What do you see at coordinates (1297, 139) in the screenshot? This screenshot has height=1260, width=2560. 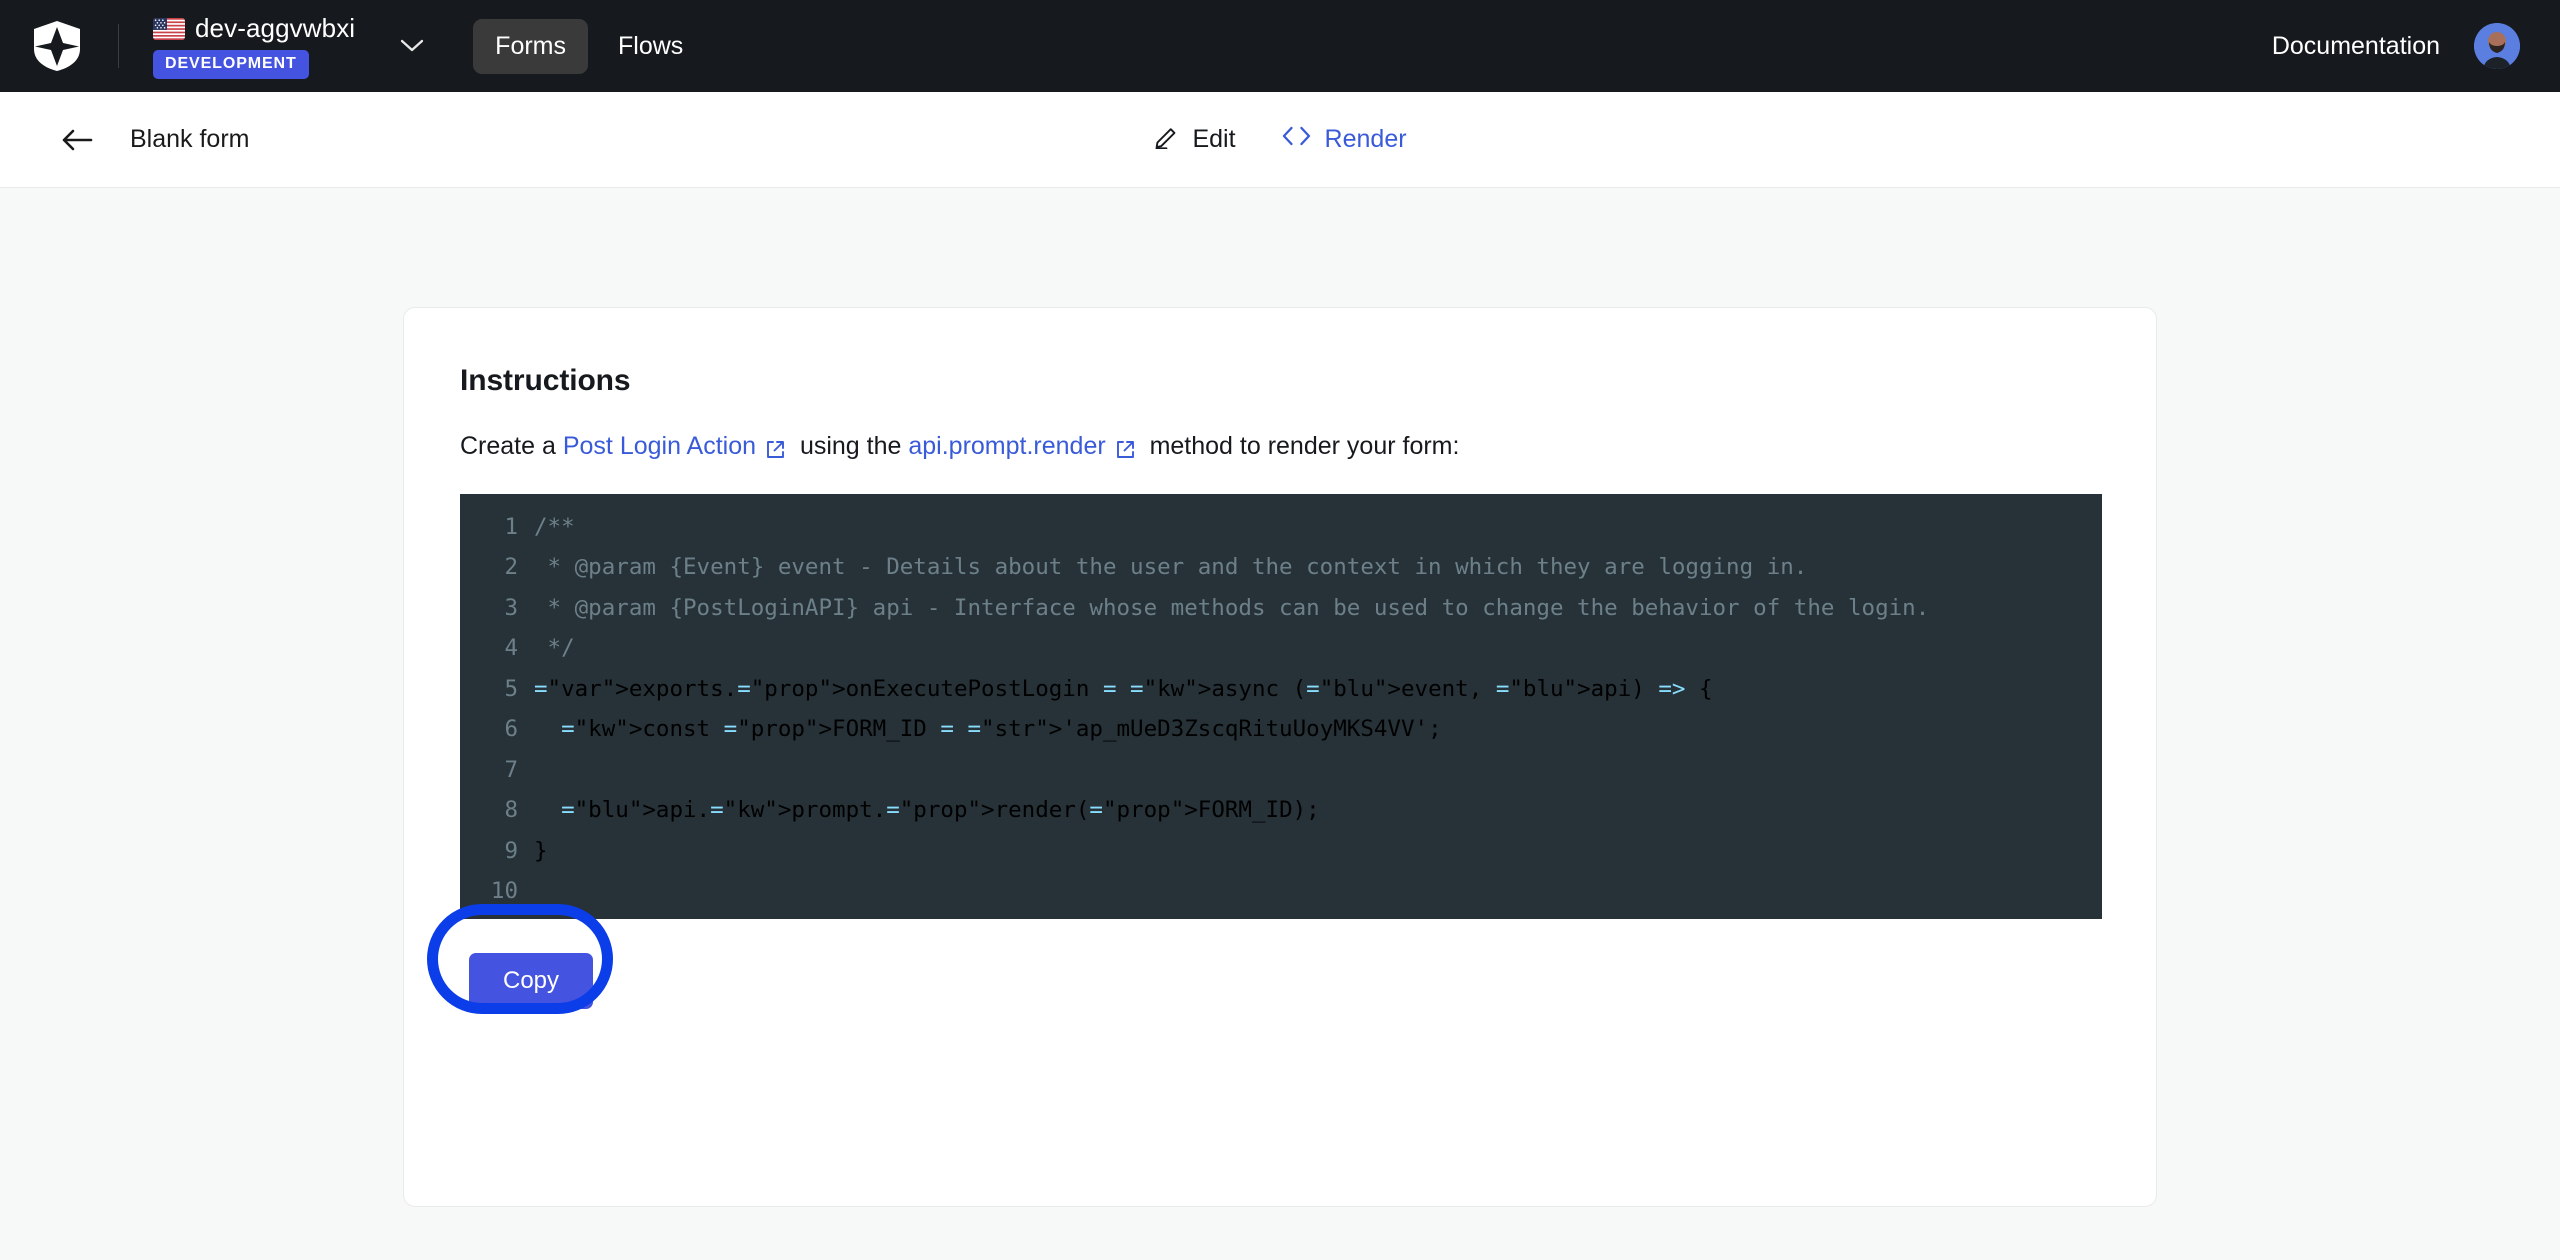 I see `code-brackets-icon` at bounding box center [1297, 139].